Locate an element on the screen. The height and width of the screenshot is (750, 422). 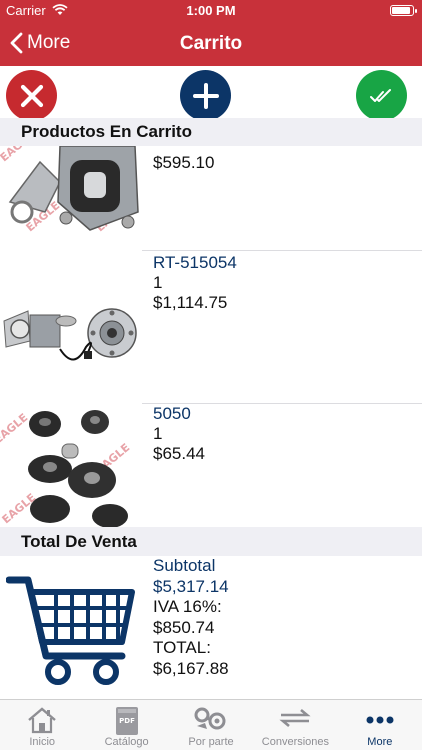
total-value: $6,167.88 is located at coordinates (191, 668).